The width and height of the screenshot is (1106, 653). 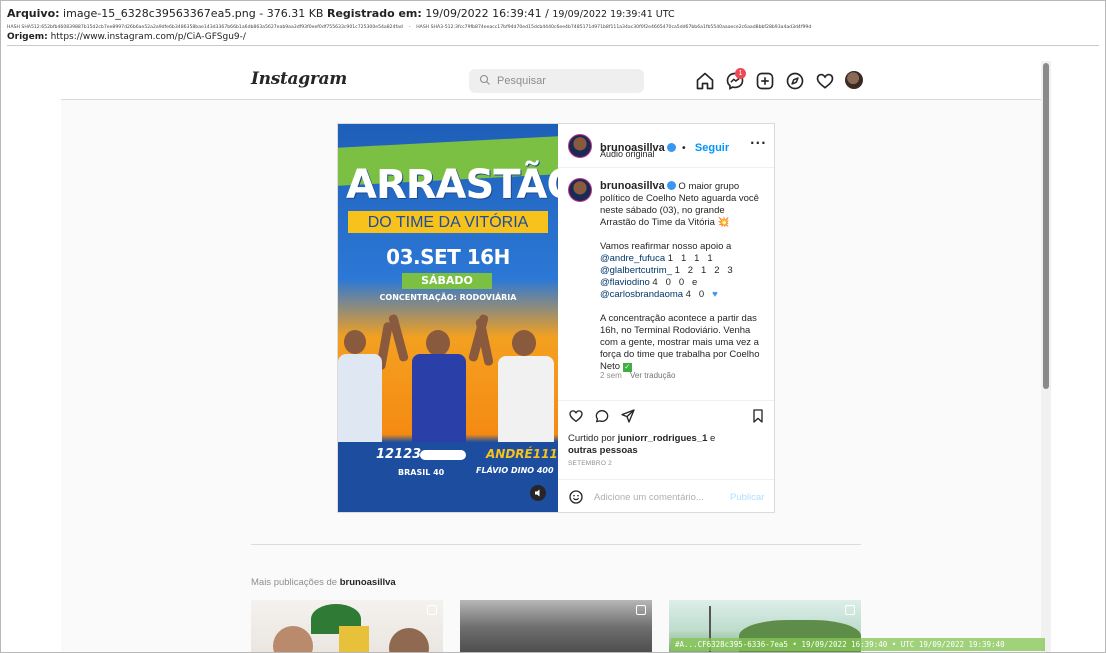 I want to click on file-name: image-15_6328c39563367ea5.png, so click(x=159, y=13).